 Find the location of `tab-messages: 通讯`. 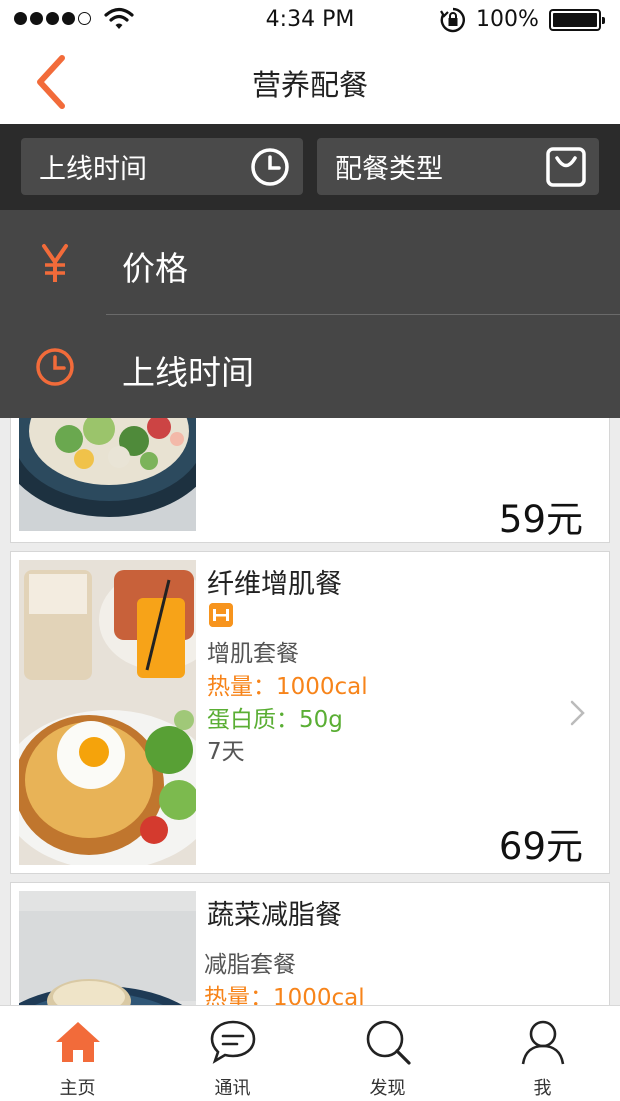

tab-messages: 通讯 is located at coordinates (232, 1053).